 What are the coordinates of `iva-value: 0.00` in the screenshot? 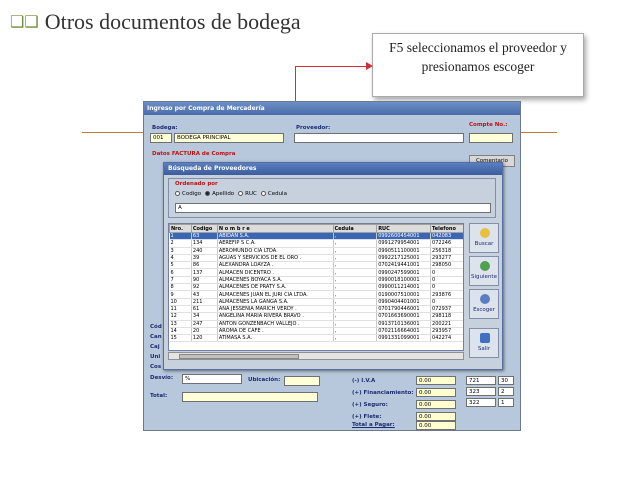 It's located at (436, 380).